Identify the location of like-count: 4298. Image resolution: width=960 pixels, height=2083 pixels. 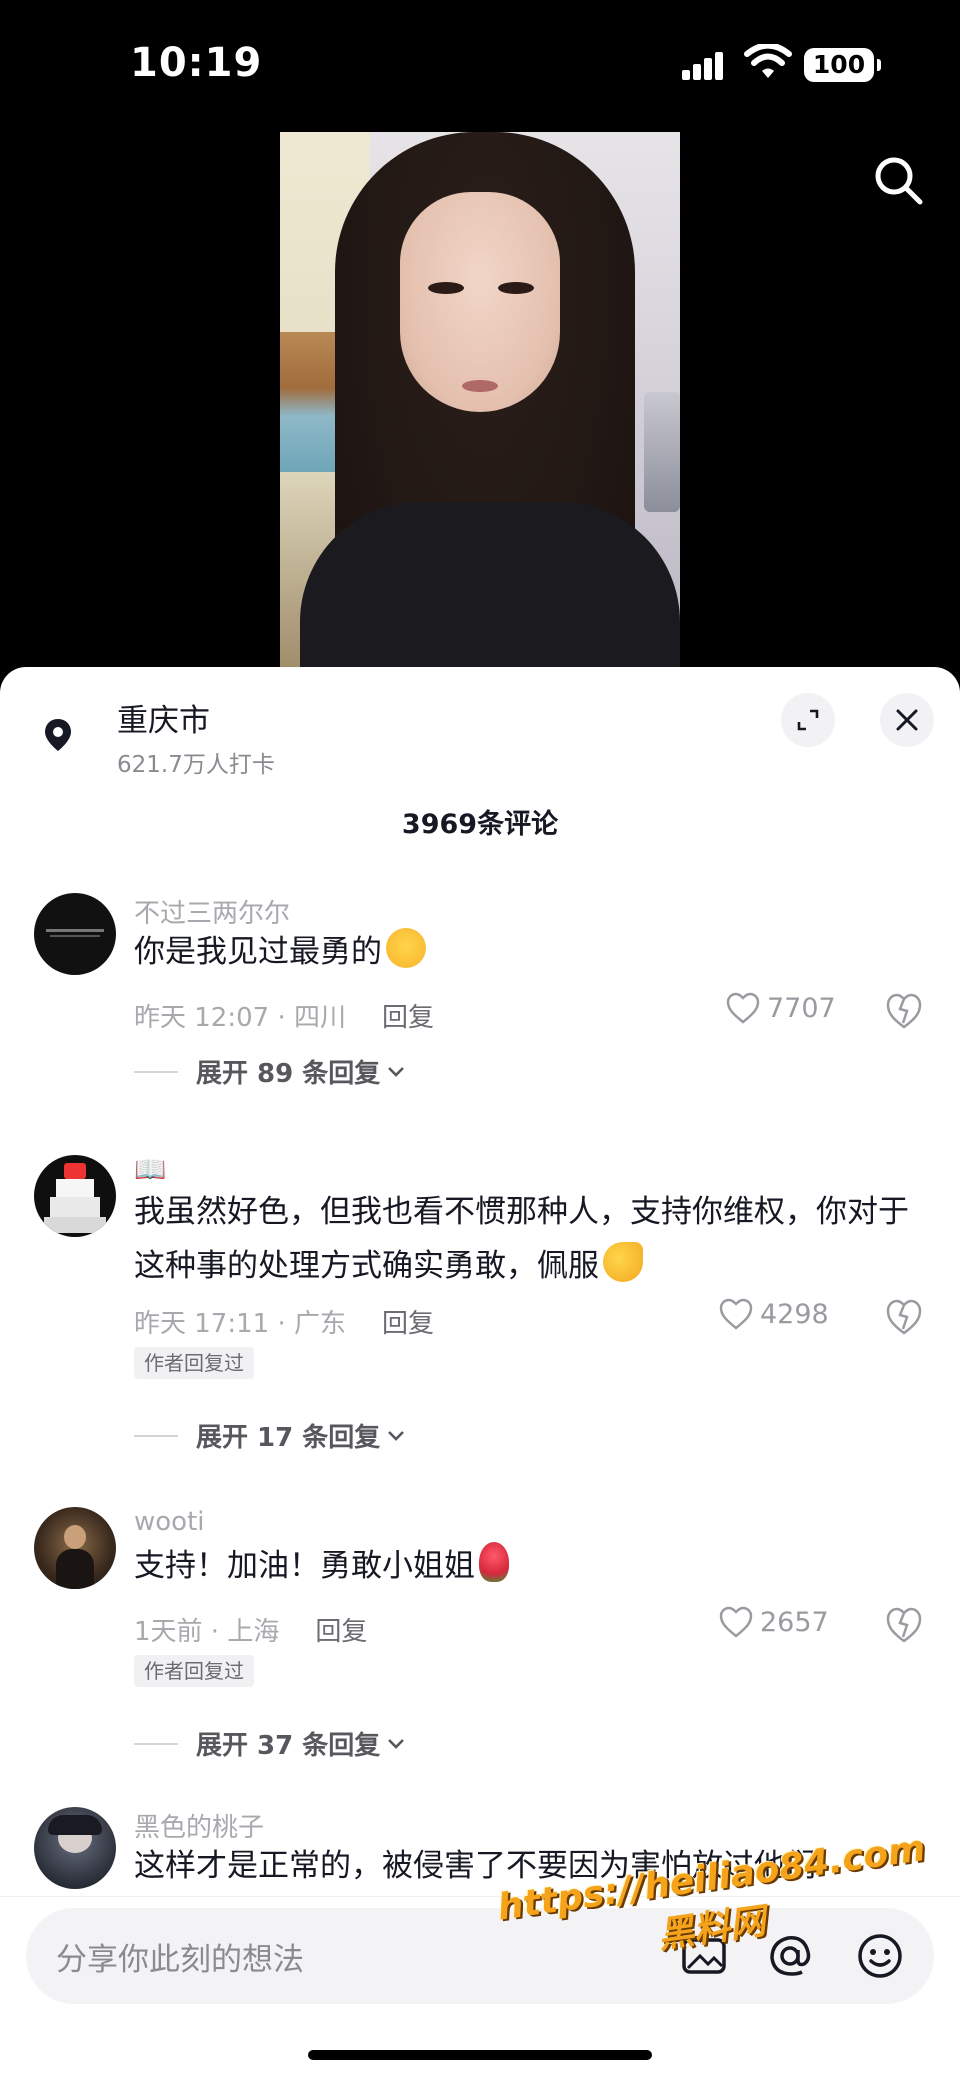
(794, 1314).